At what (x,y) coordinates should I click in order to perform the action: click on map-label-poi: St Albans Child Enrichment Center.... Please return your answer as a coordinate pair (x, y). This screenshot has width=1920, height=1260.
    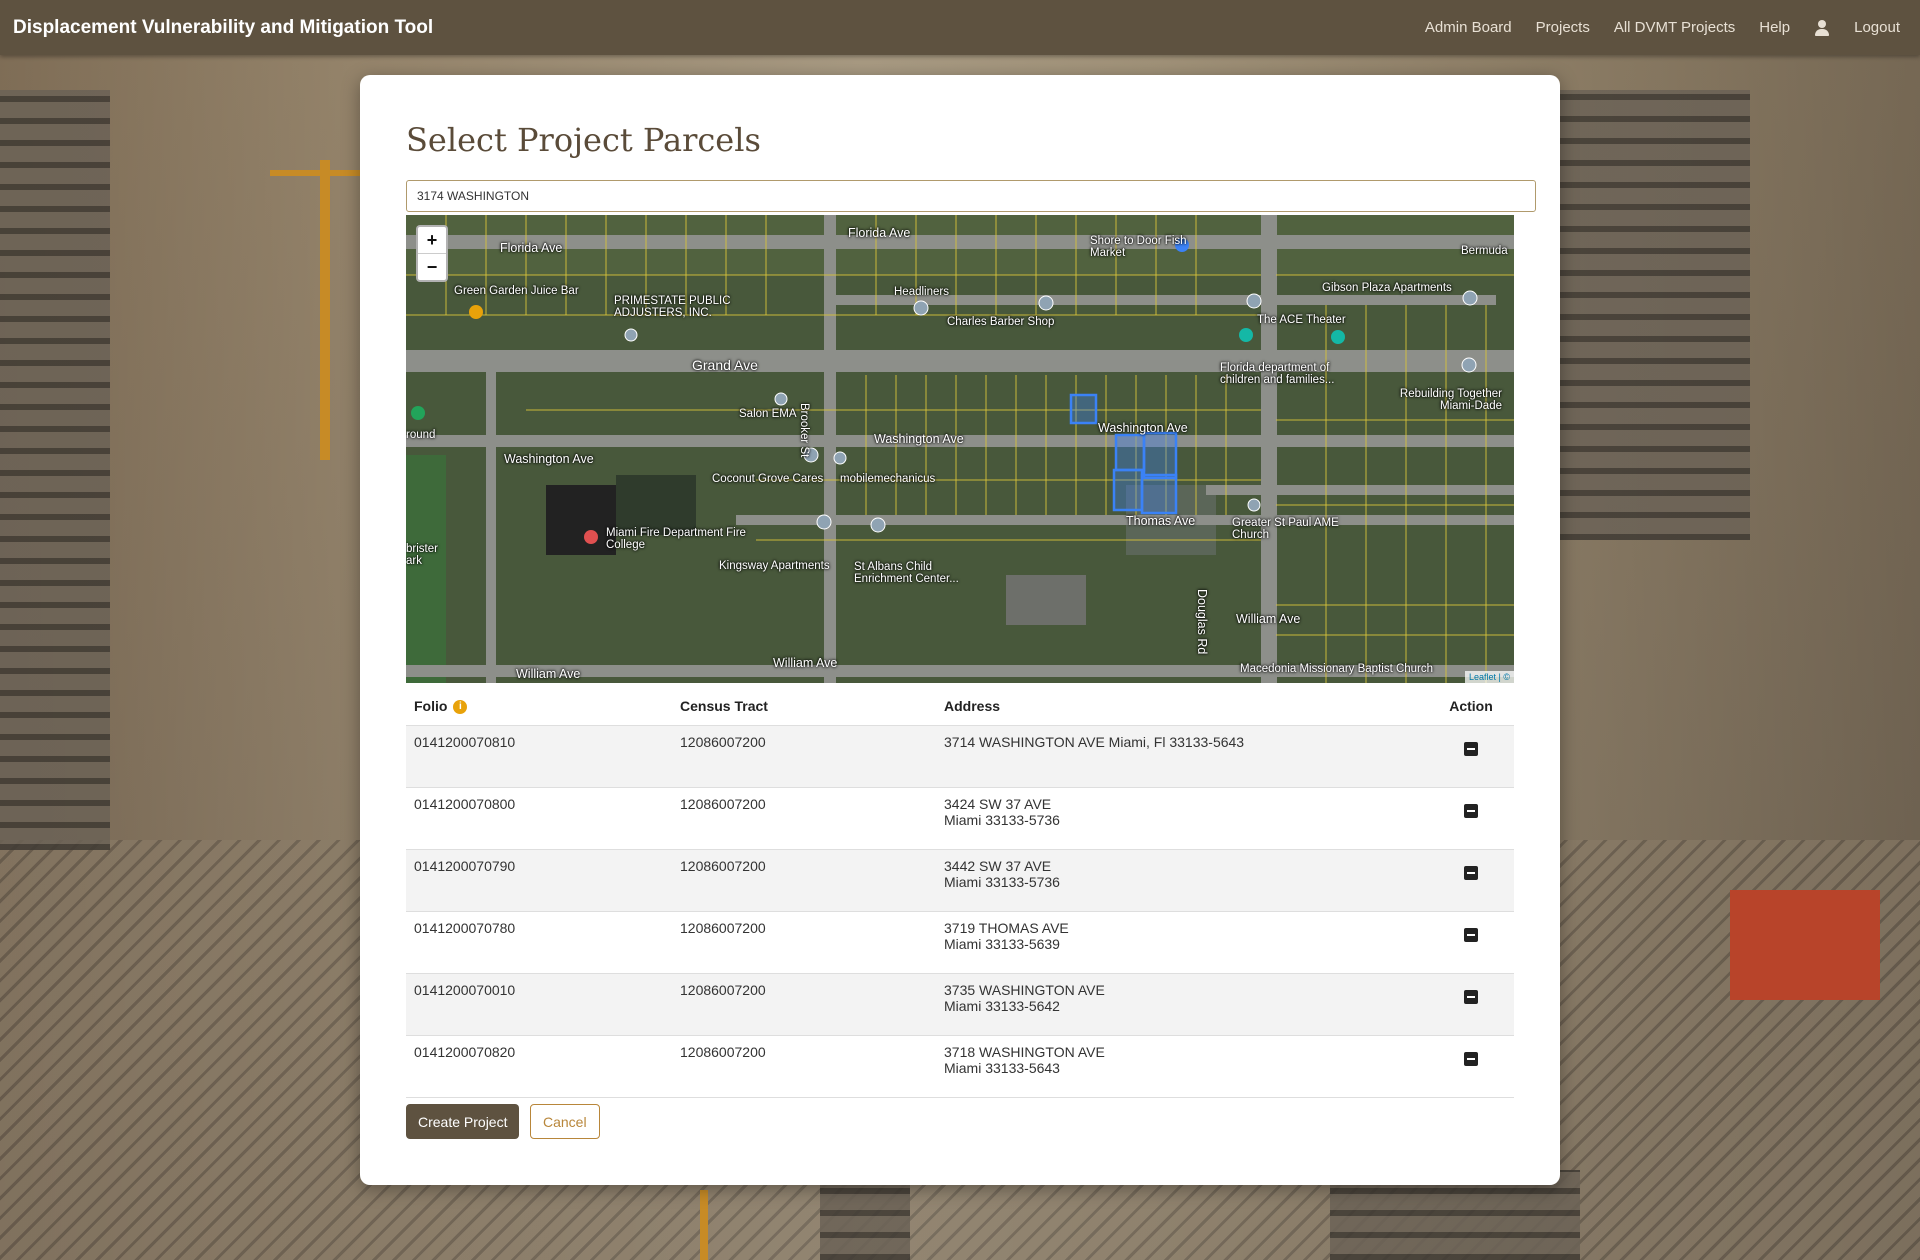
    Looking at the image, I should click on (906, 573).